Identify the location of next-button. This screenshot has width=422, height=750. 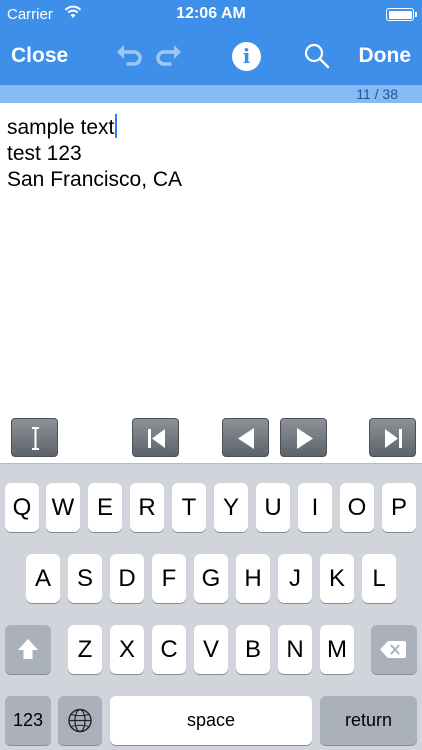
(303, 437).